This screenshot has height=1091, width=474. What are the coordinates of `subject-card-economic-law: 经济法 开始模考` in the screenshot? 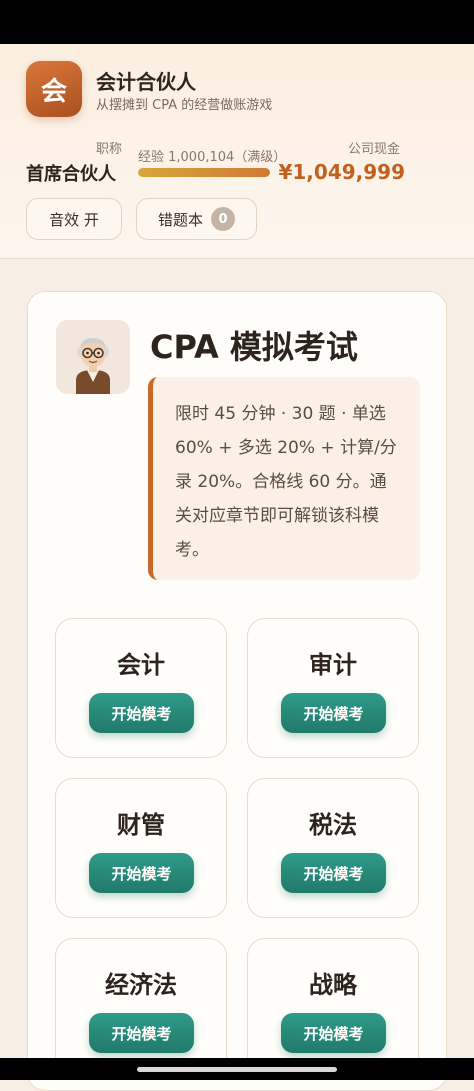 It's located at (141, 1008).